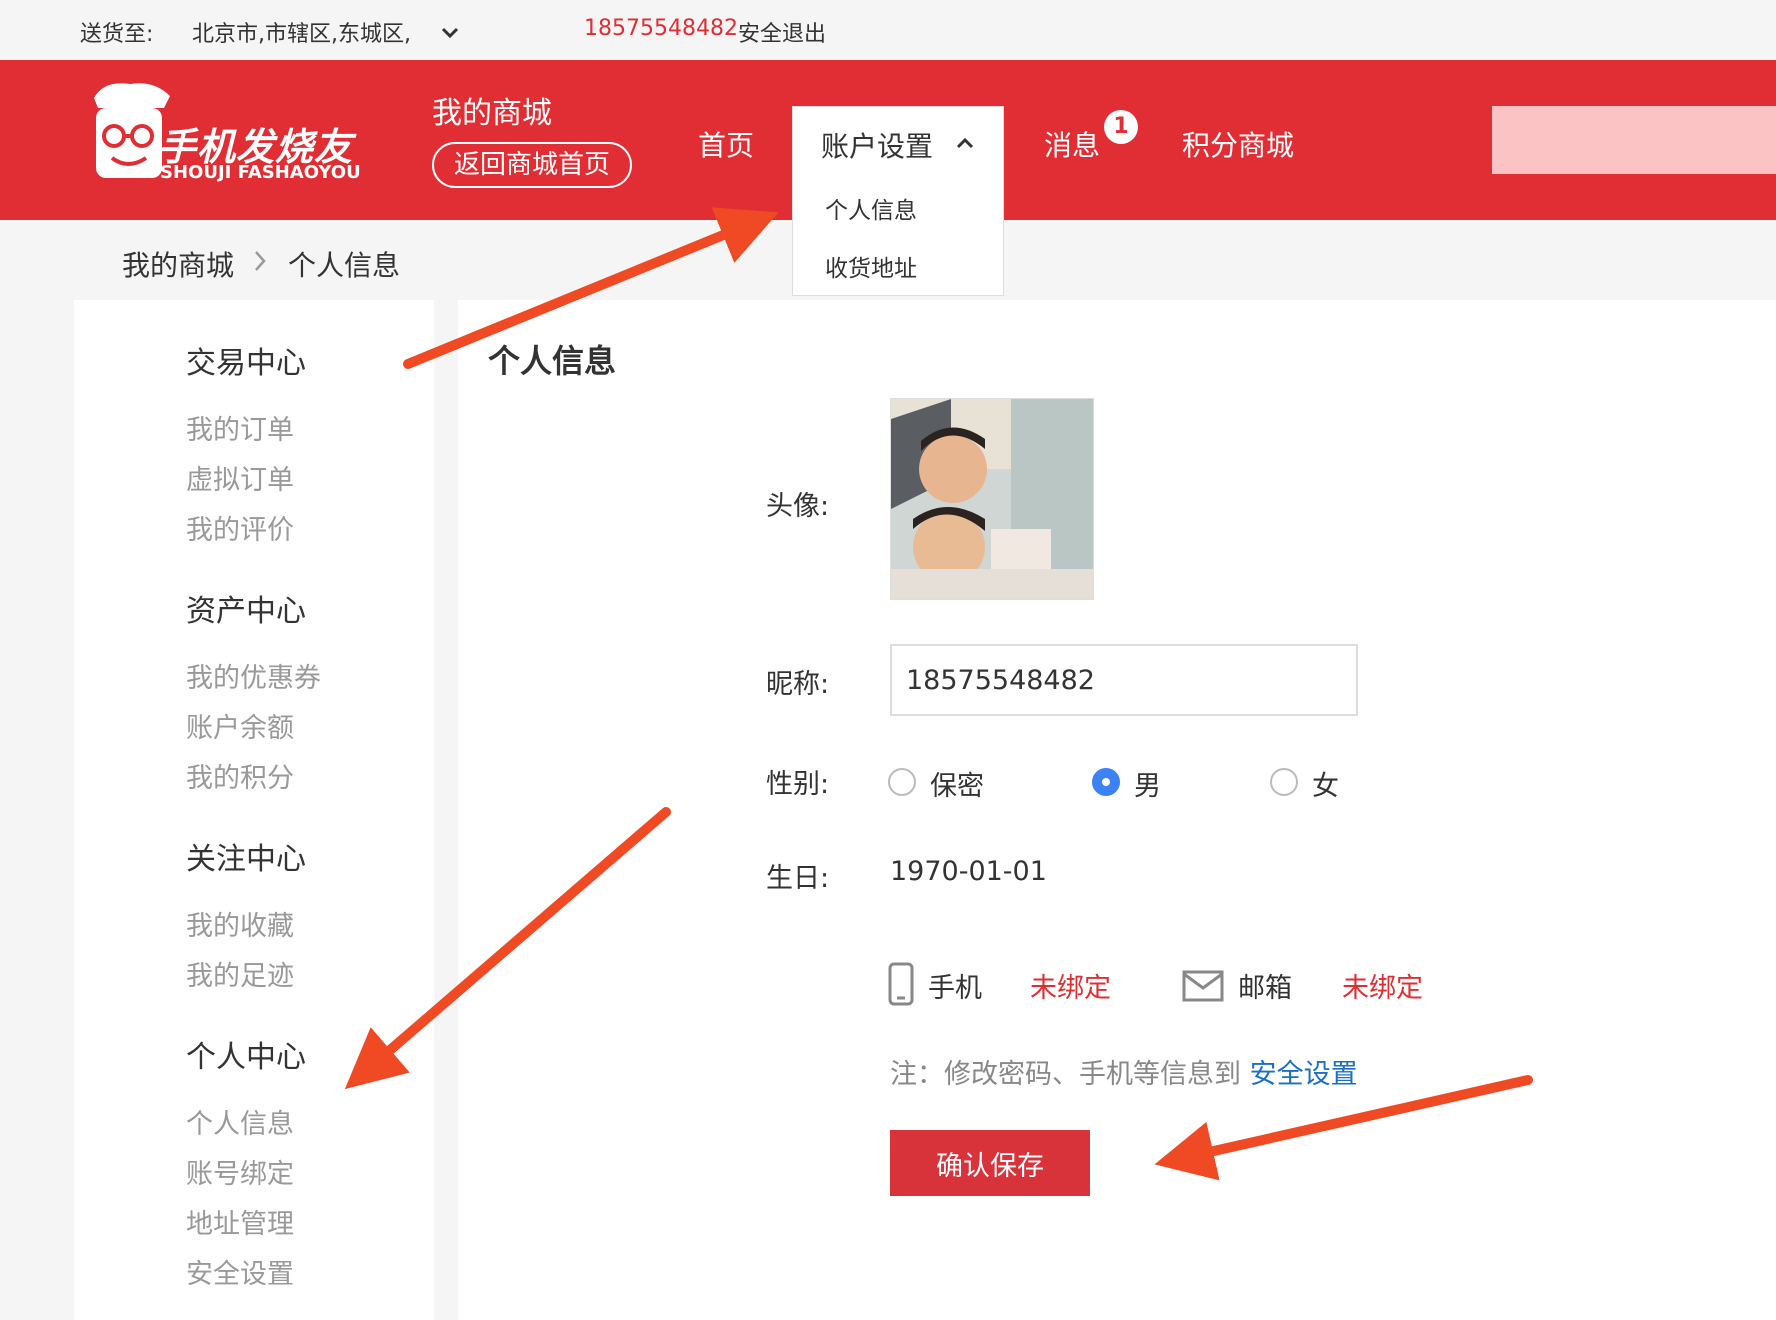 The image size is (1776, 1320). What do you see at coordinates (246, 363) in the screenshot?
I see `sidebar-group-trade: 交易中心` at bounding box center [246, 363].